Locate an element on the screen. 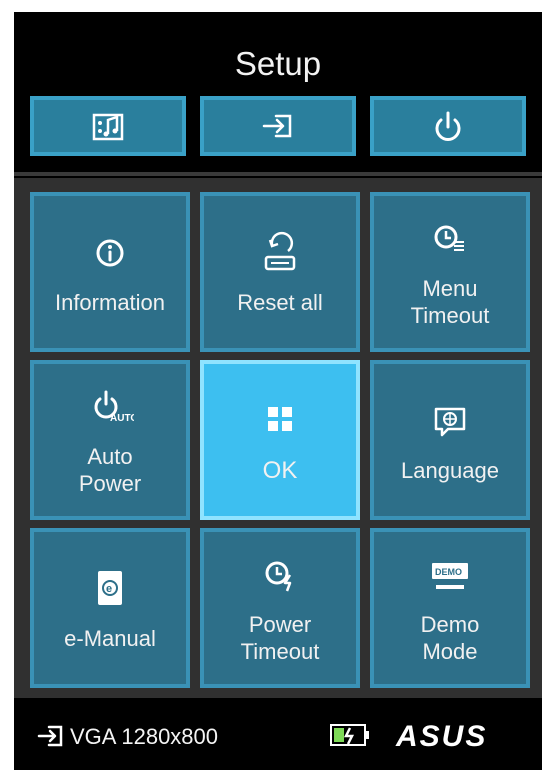 This screenshot has width=552, height=773. status-bar: VGA 1280x800 ASUS is located at coordinates (278, 736).